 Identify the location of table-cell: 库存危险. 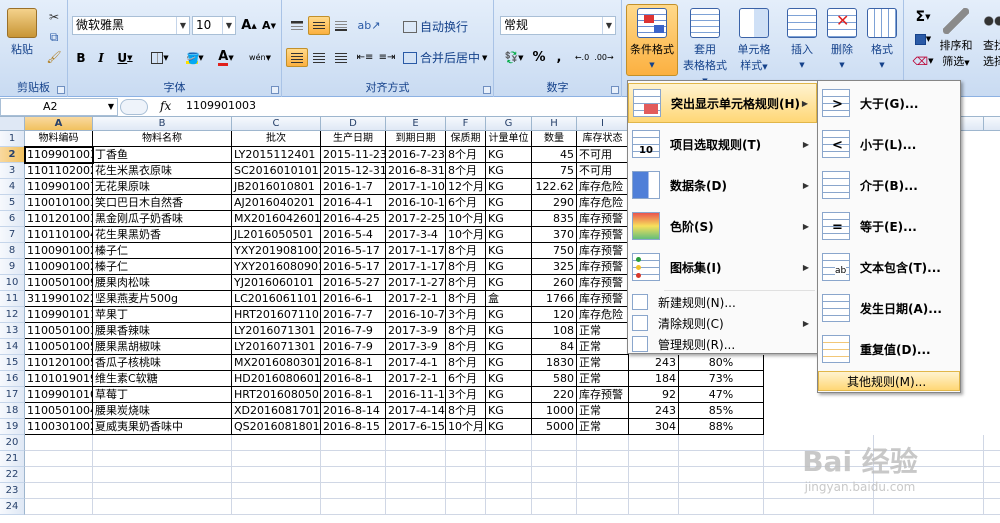
(603, 203).